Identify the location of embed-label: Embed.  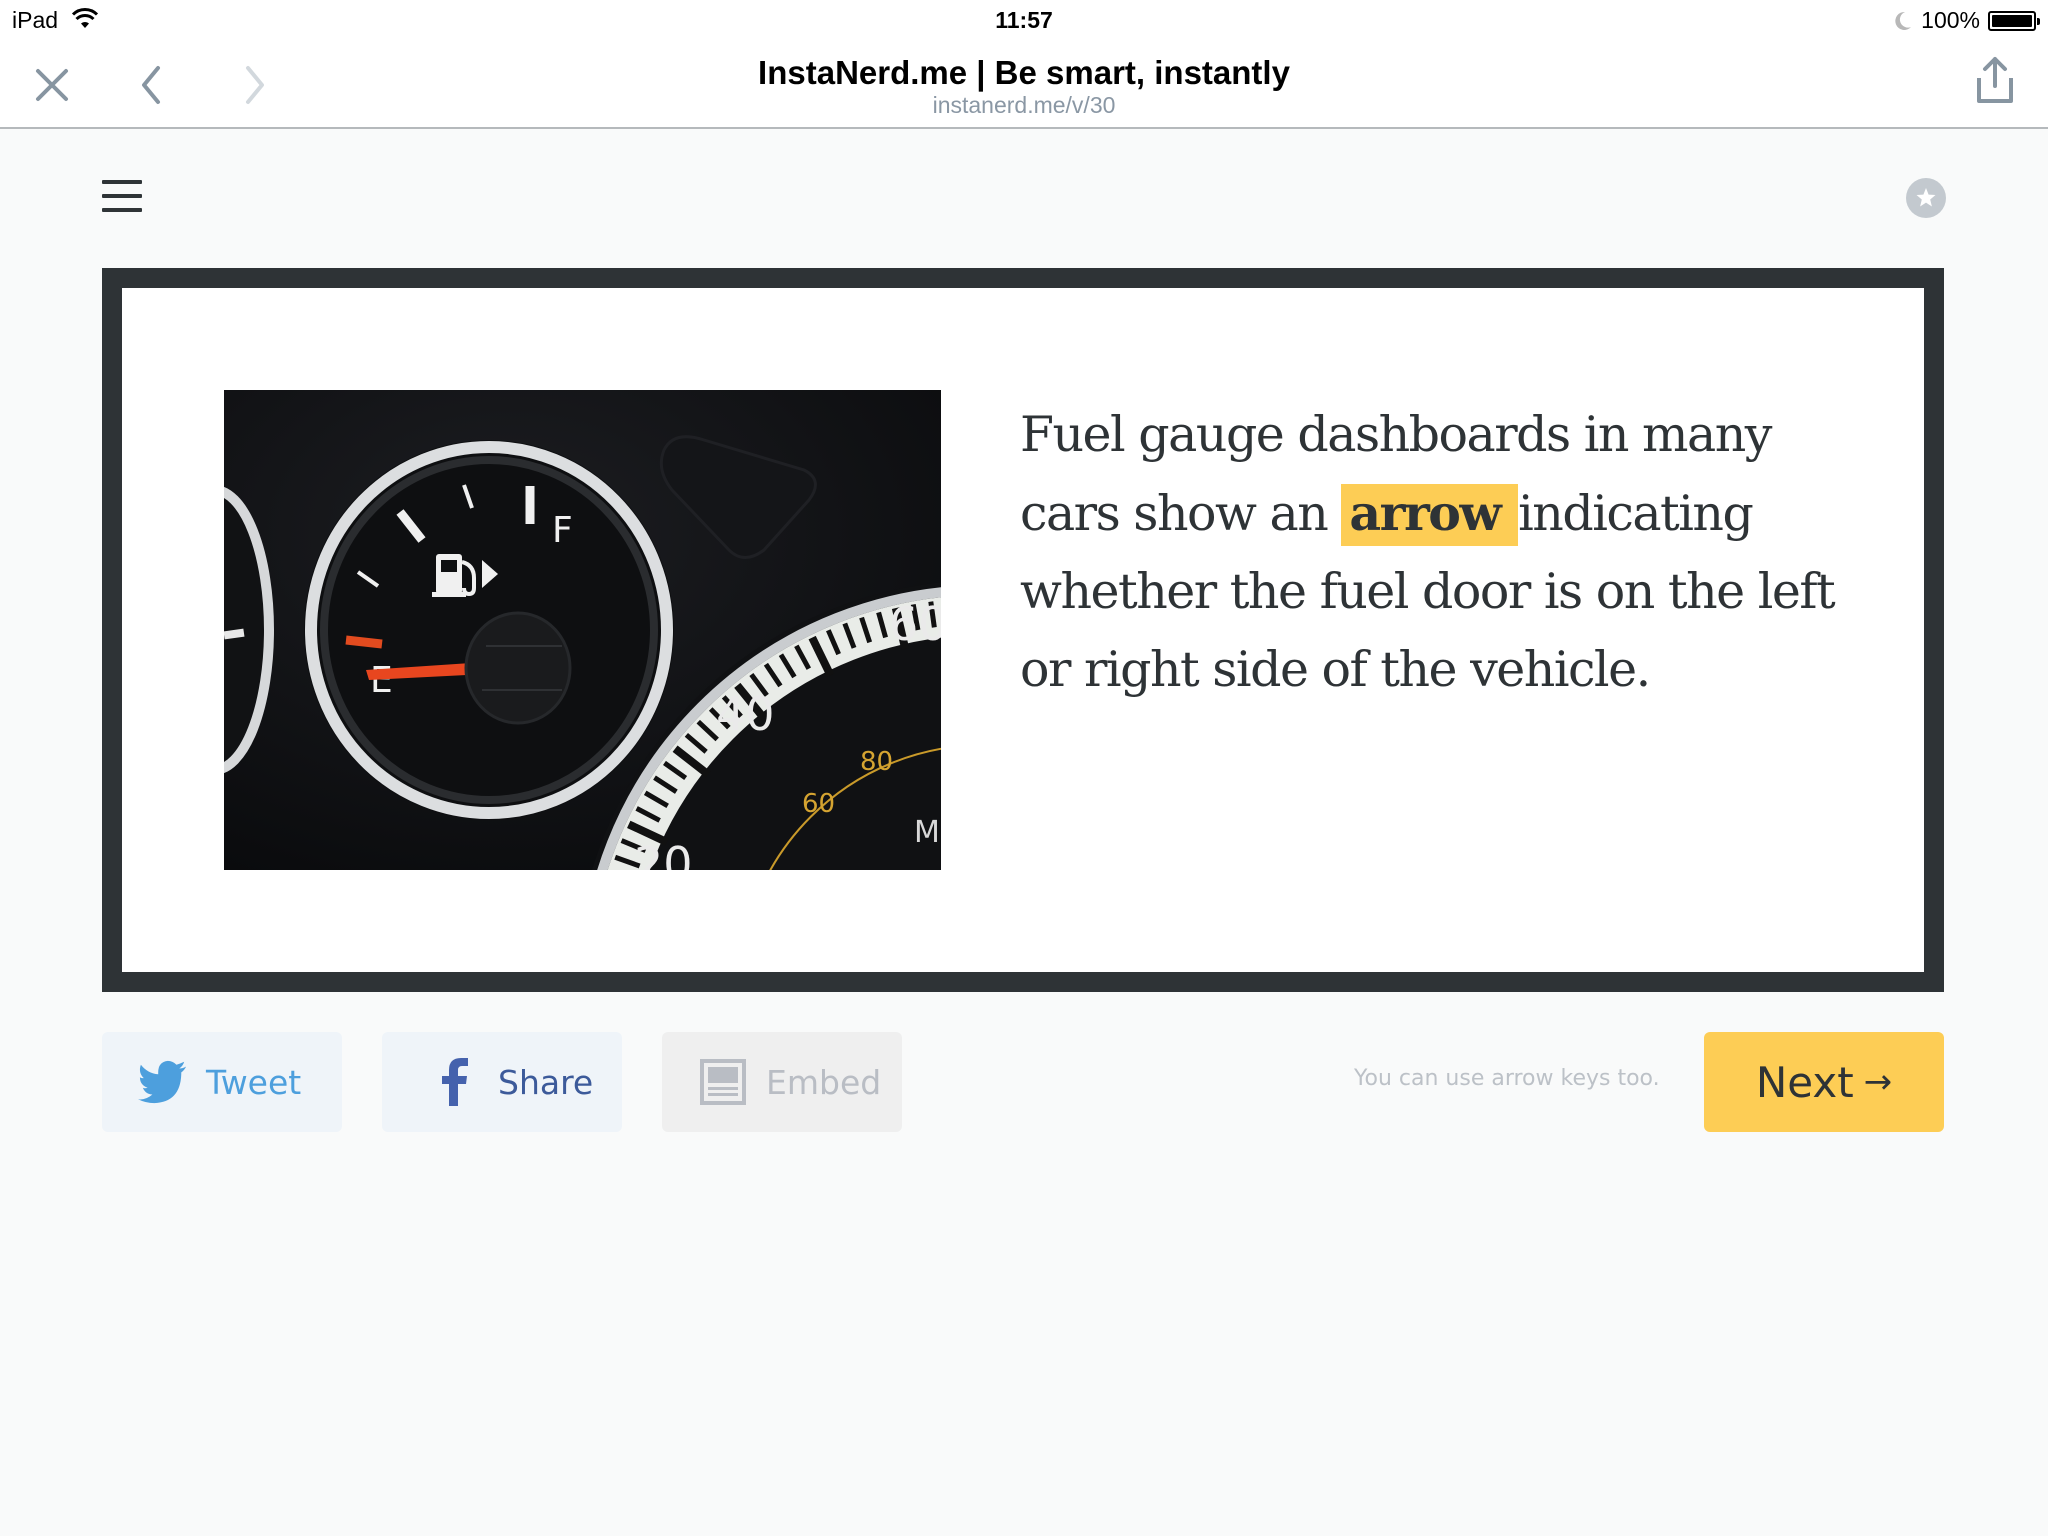
(824, 1082).